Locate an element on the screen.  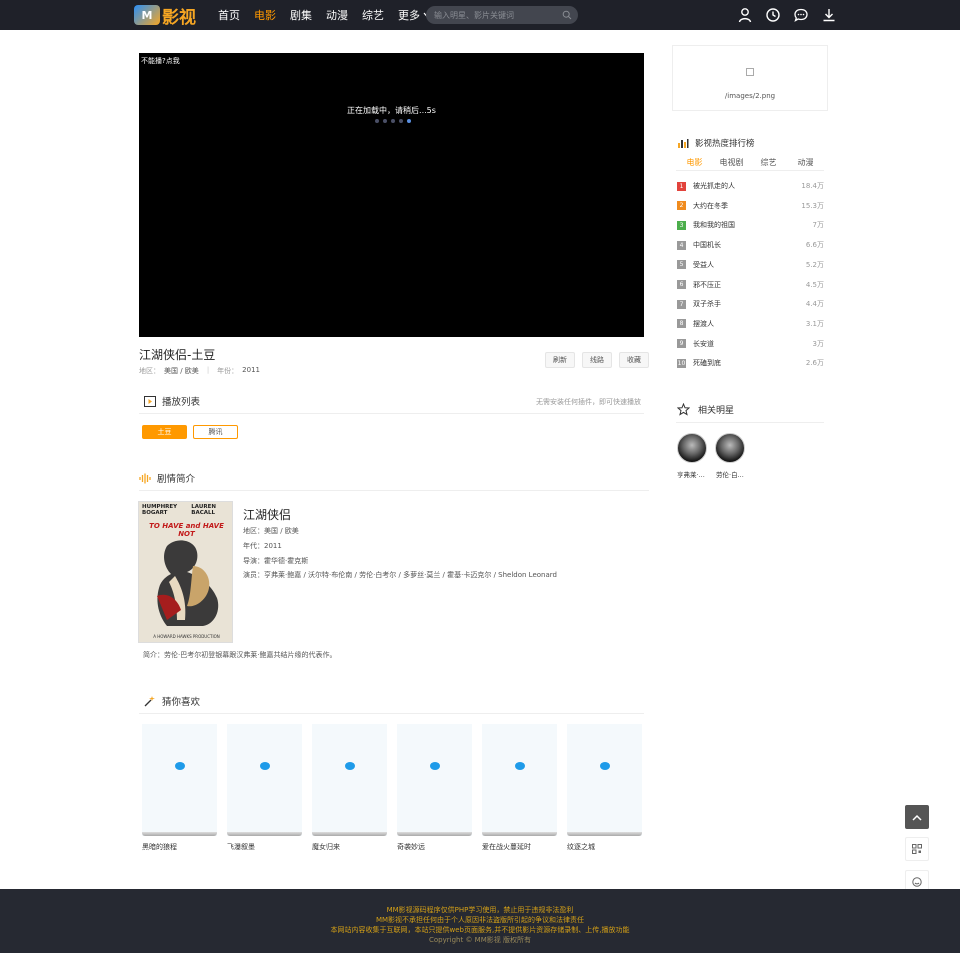
rank-number: 3 is located at coordinates (681, 225).